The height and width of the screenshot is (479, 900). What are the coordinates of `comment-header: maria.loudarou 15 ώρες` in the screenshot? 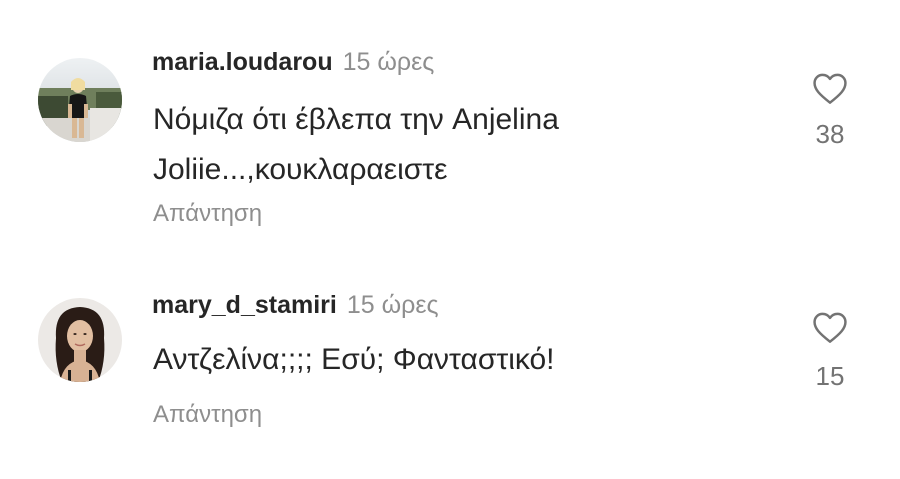 It's located at (293, 62).